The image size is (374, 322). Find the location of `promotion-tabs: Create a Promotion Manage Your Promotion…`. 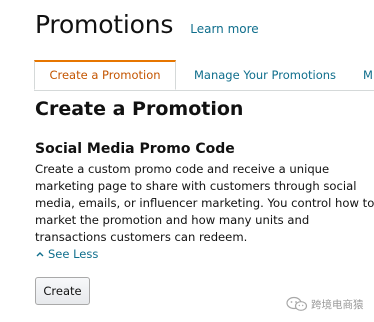

promotion-tabs: Create a Promotion Manage Your Promotion… is located at coordinates (204, 75).